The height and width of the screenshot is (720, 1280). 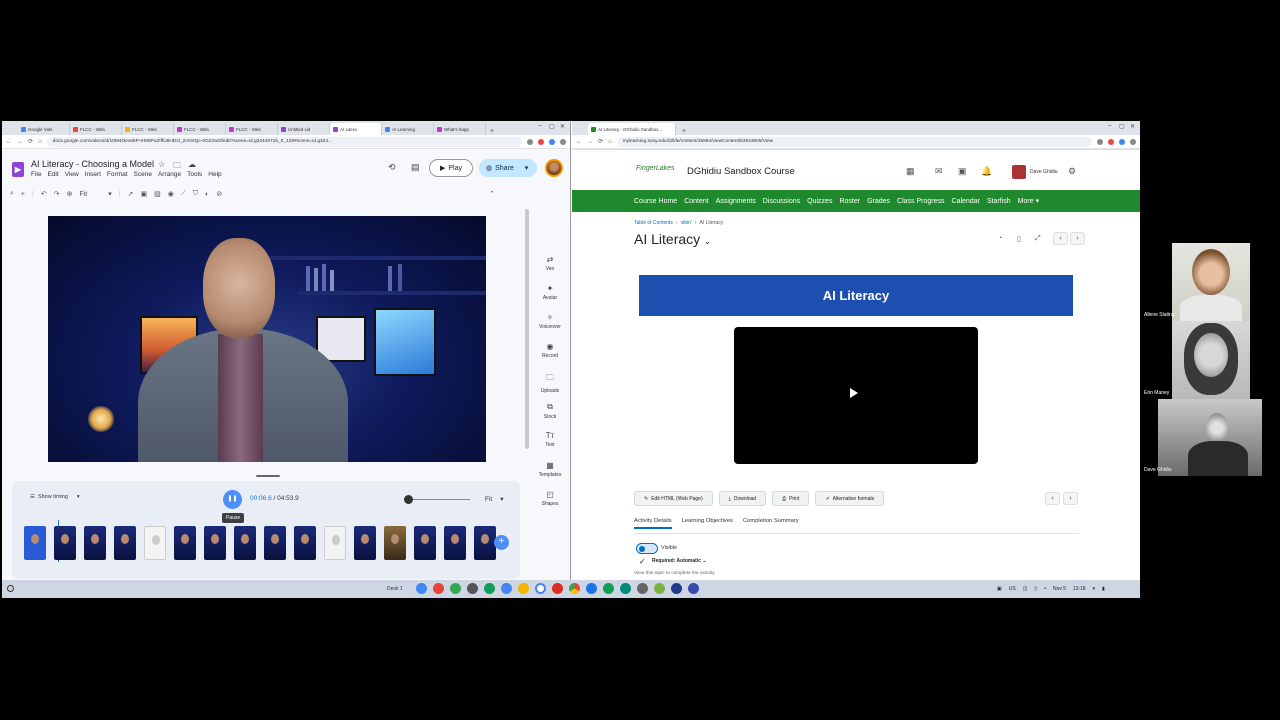 I want to click on pause-button: ❚❚, so click(x=232, y=499).